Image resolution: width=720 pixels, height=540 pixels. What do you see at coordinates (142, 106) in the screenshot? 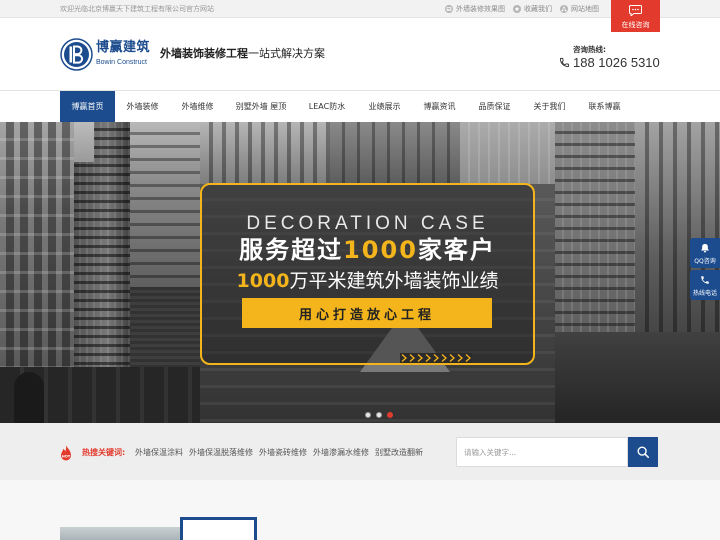
I see `nav-item-facade-decoration: 外墙装修` at bounding box center [142, 106].